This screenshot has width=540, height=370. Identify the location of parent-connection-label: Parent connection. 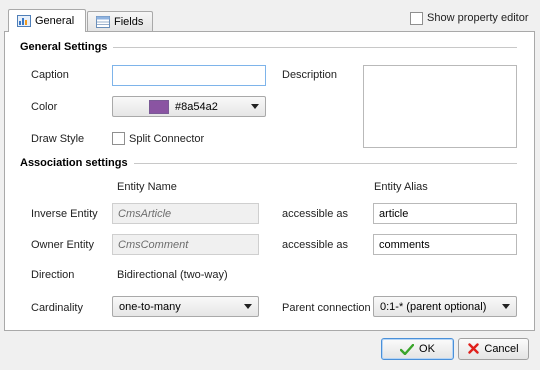
(326, 308).